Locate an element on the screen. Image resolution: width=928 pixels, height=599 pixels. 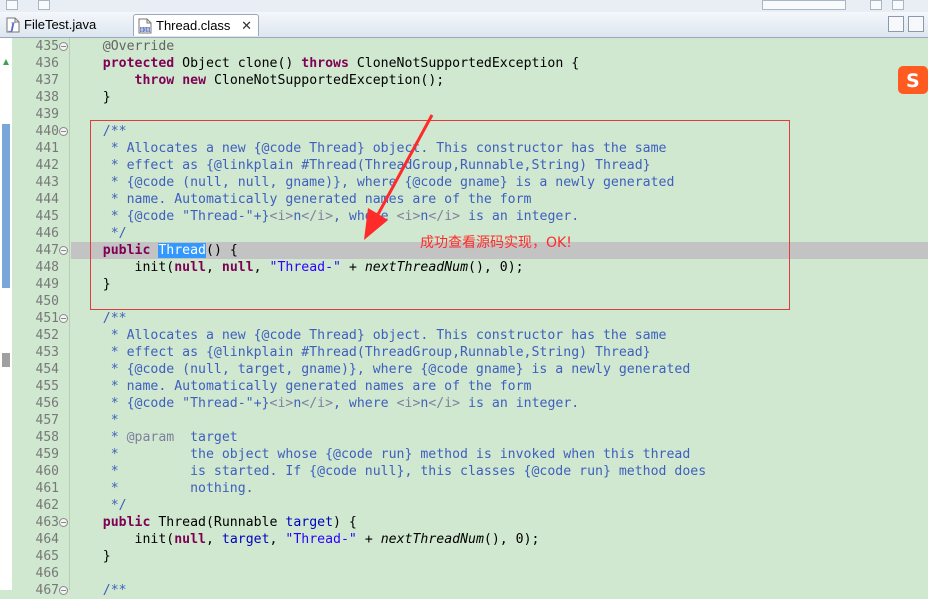
line-number: 435 is located at coordinates (47, 46).